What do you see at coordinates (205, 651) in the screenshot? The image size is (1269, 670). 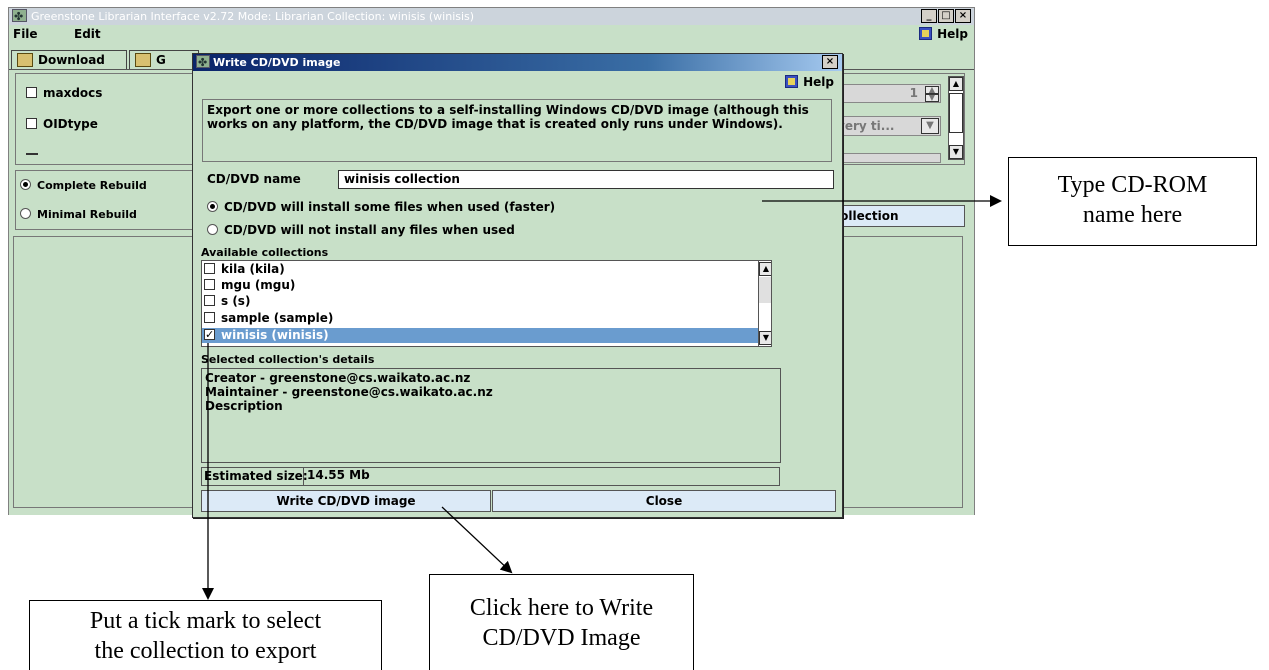 I see `tick-note-line2: the collection to export` at bounding box center [205, 651].